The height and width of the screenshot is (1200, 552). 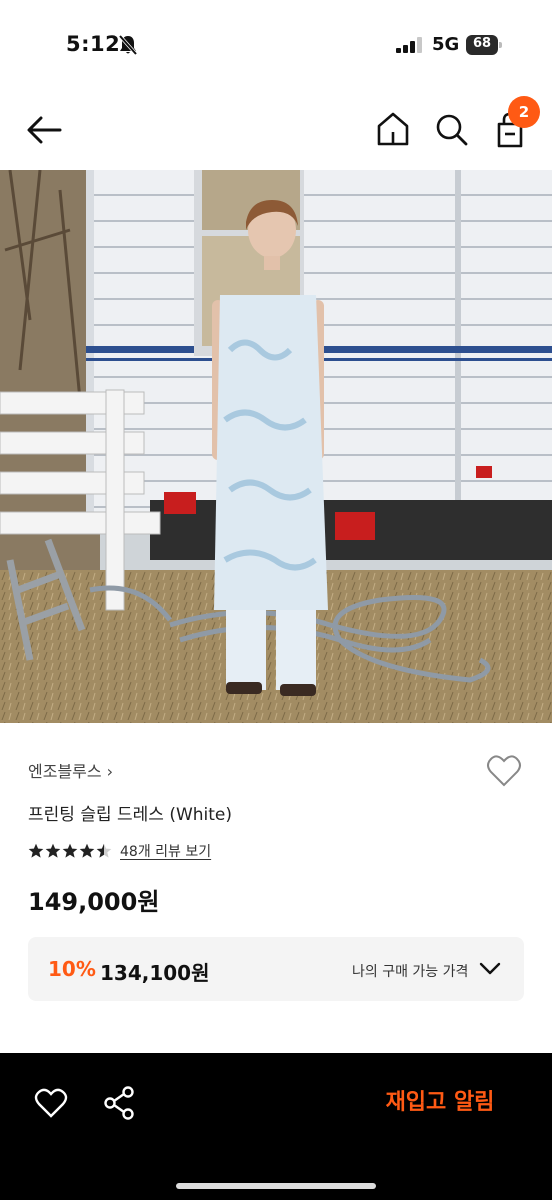 What do you see at coordinates (524, 112) in the screenshot?
I see `cart-count-badge: 2` at bounding box center [524, 112].